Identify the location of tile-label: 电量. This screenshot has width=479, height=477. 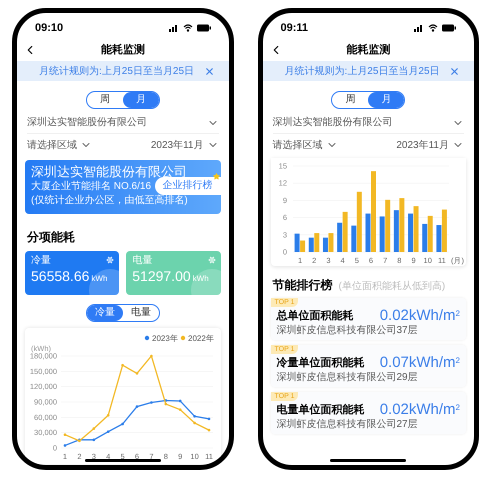
(142, 261).